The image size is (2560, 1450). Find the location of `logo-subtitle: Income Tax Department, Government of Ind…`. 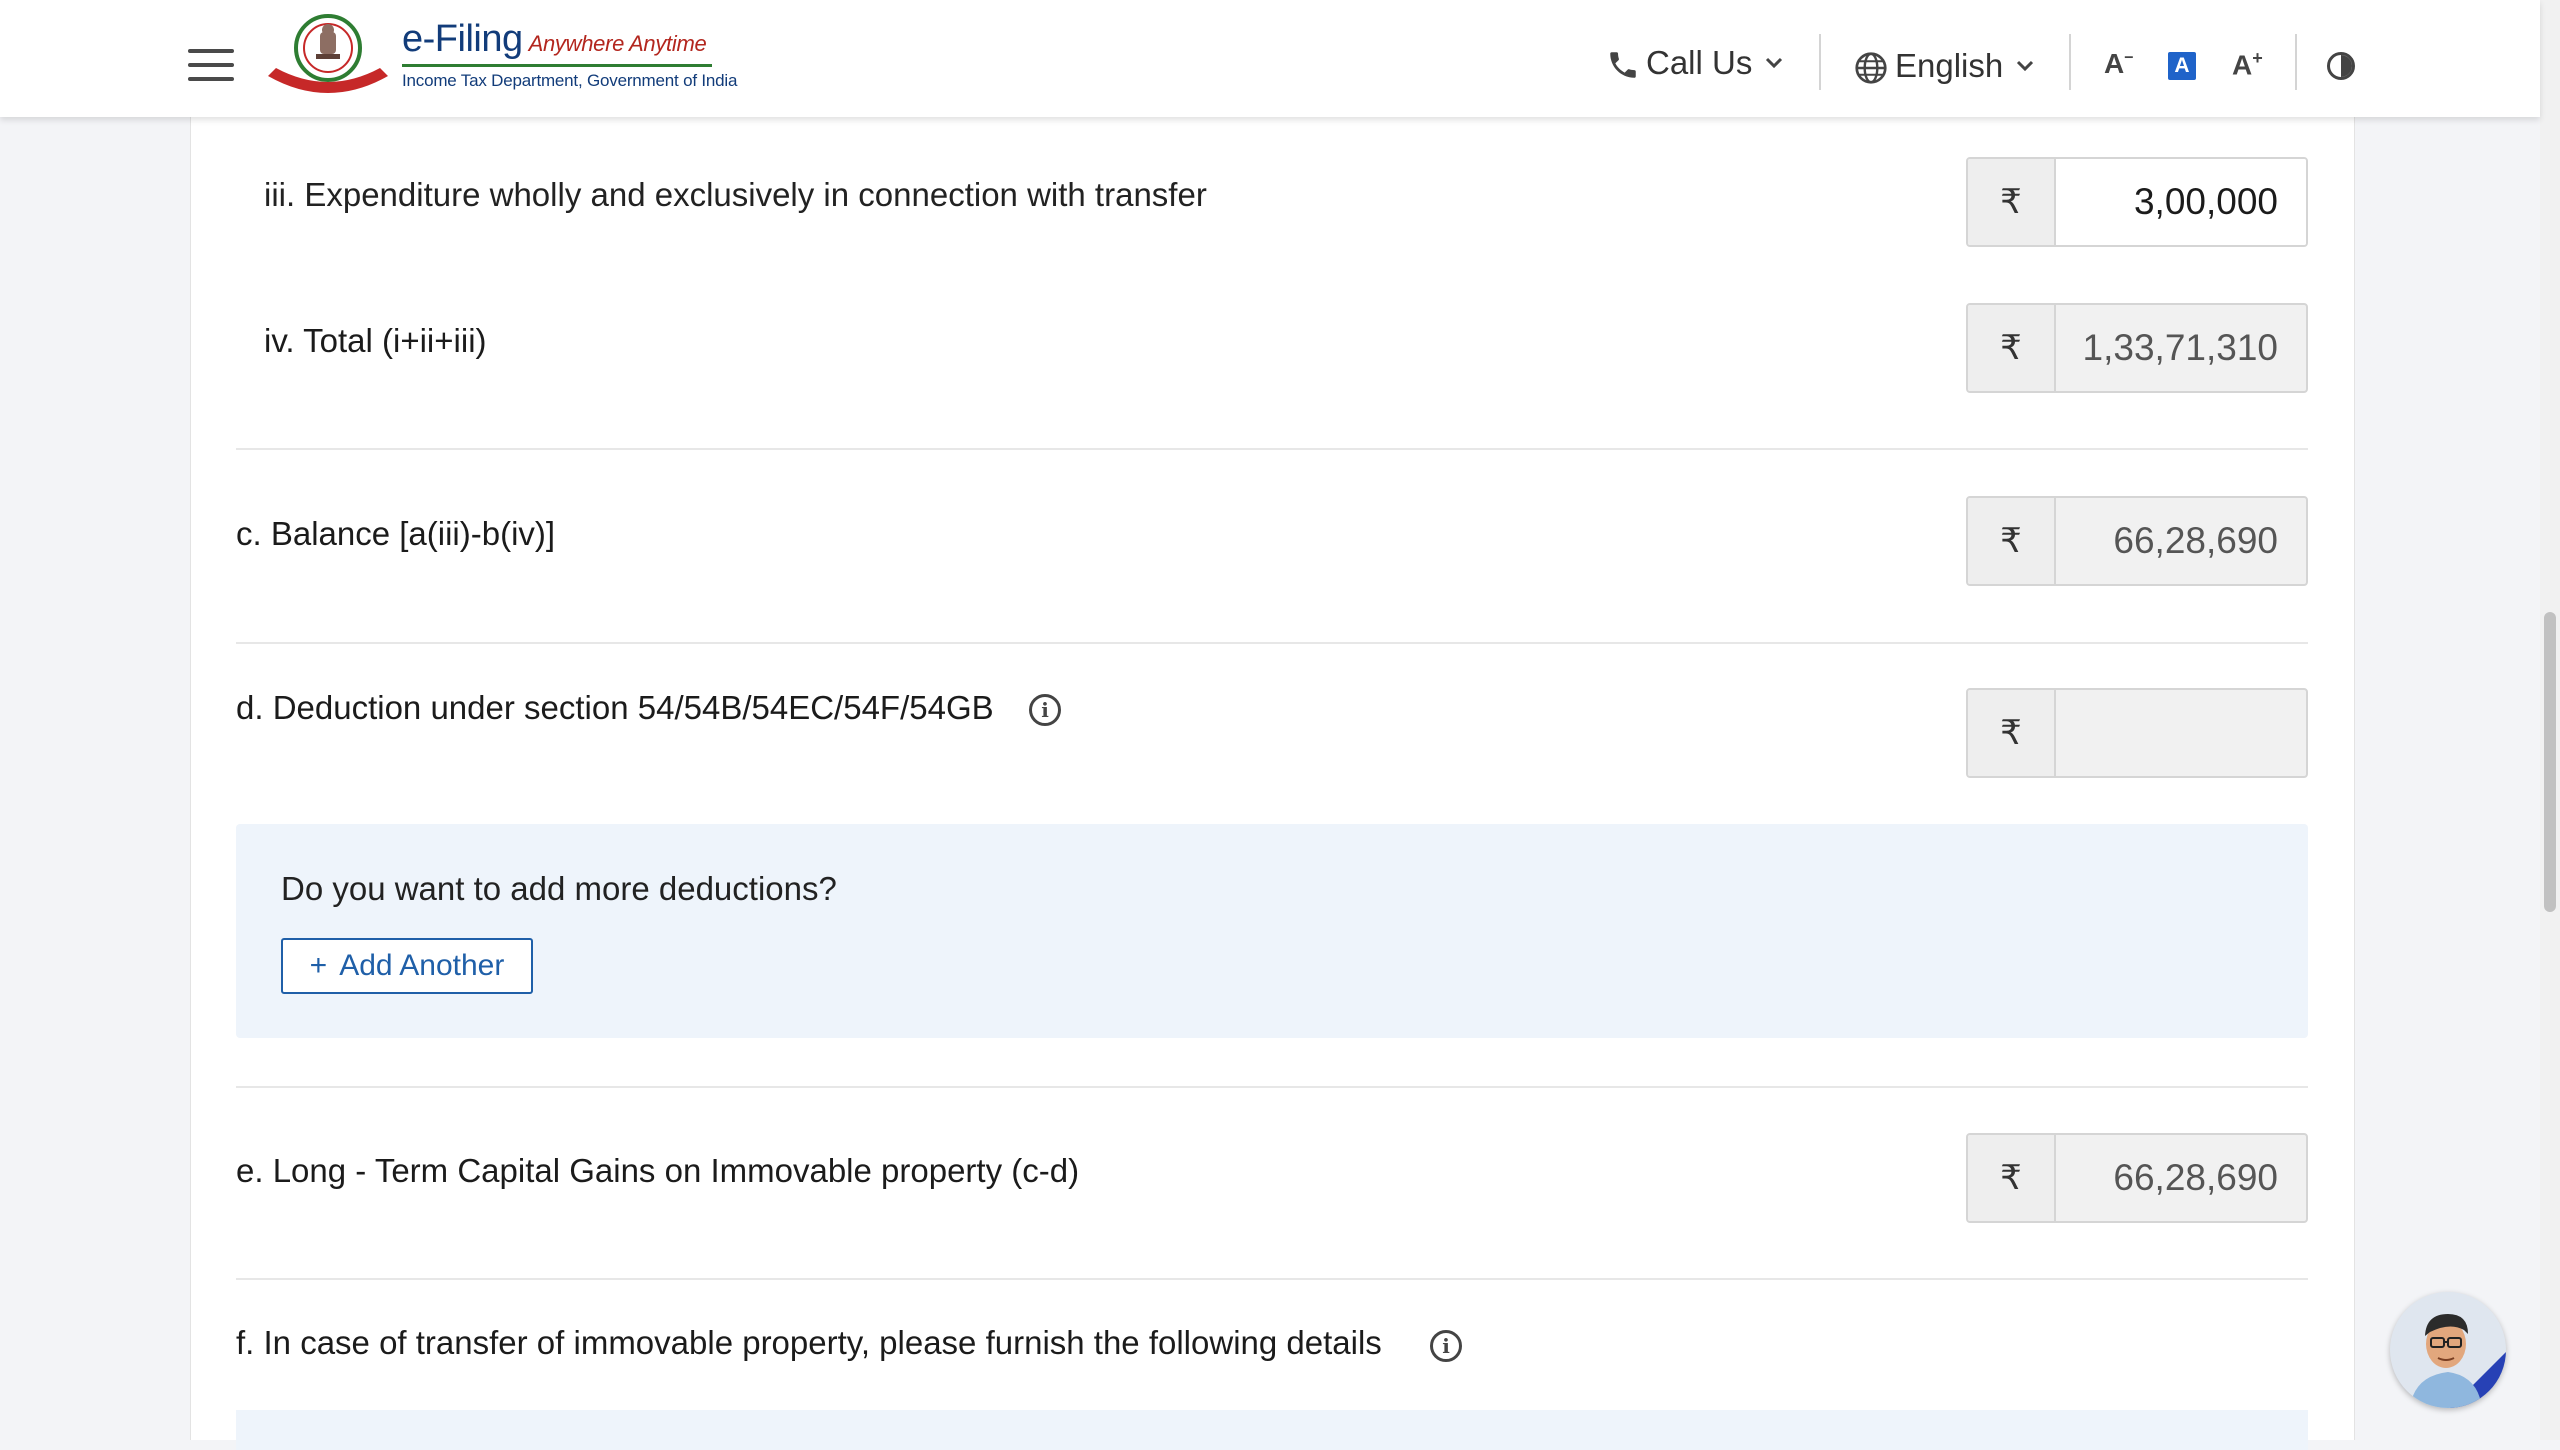

logo-subtitle: Income Tax Department, Government of Ind… is located at coordinates (570, 80).